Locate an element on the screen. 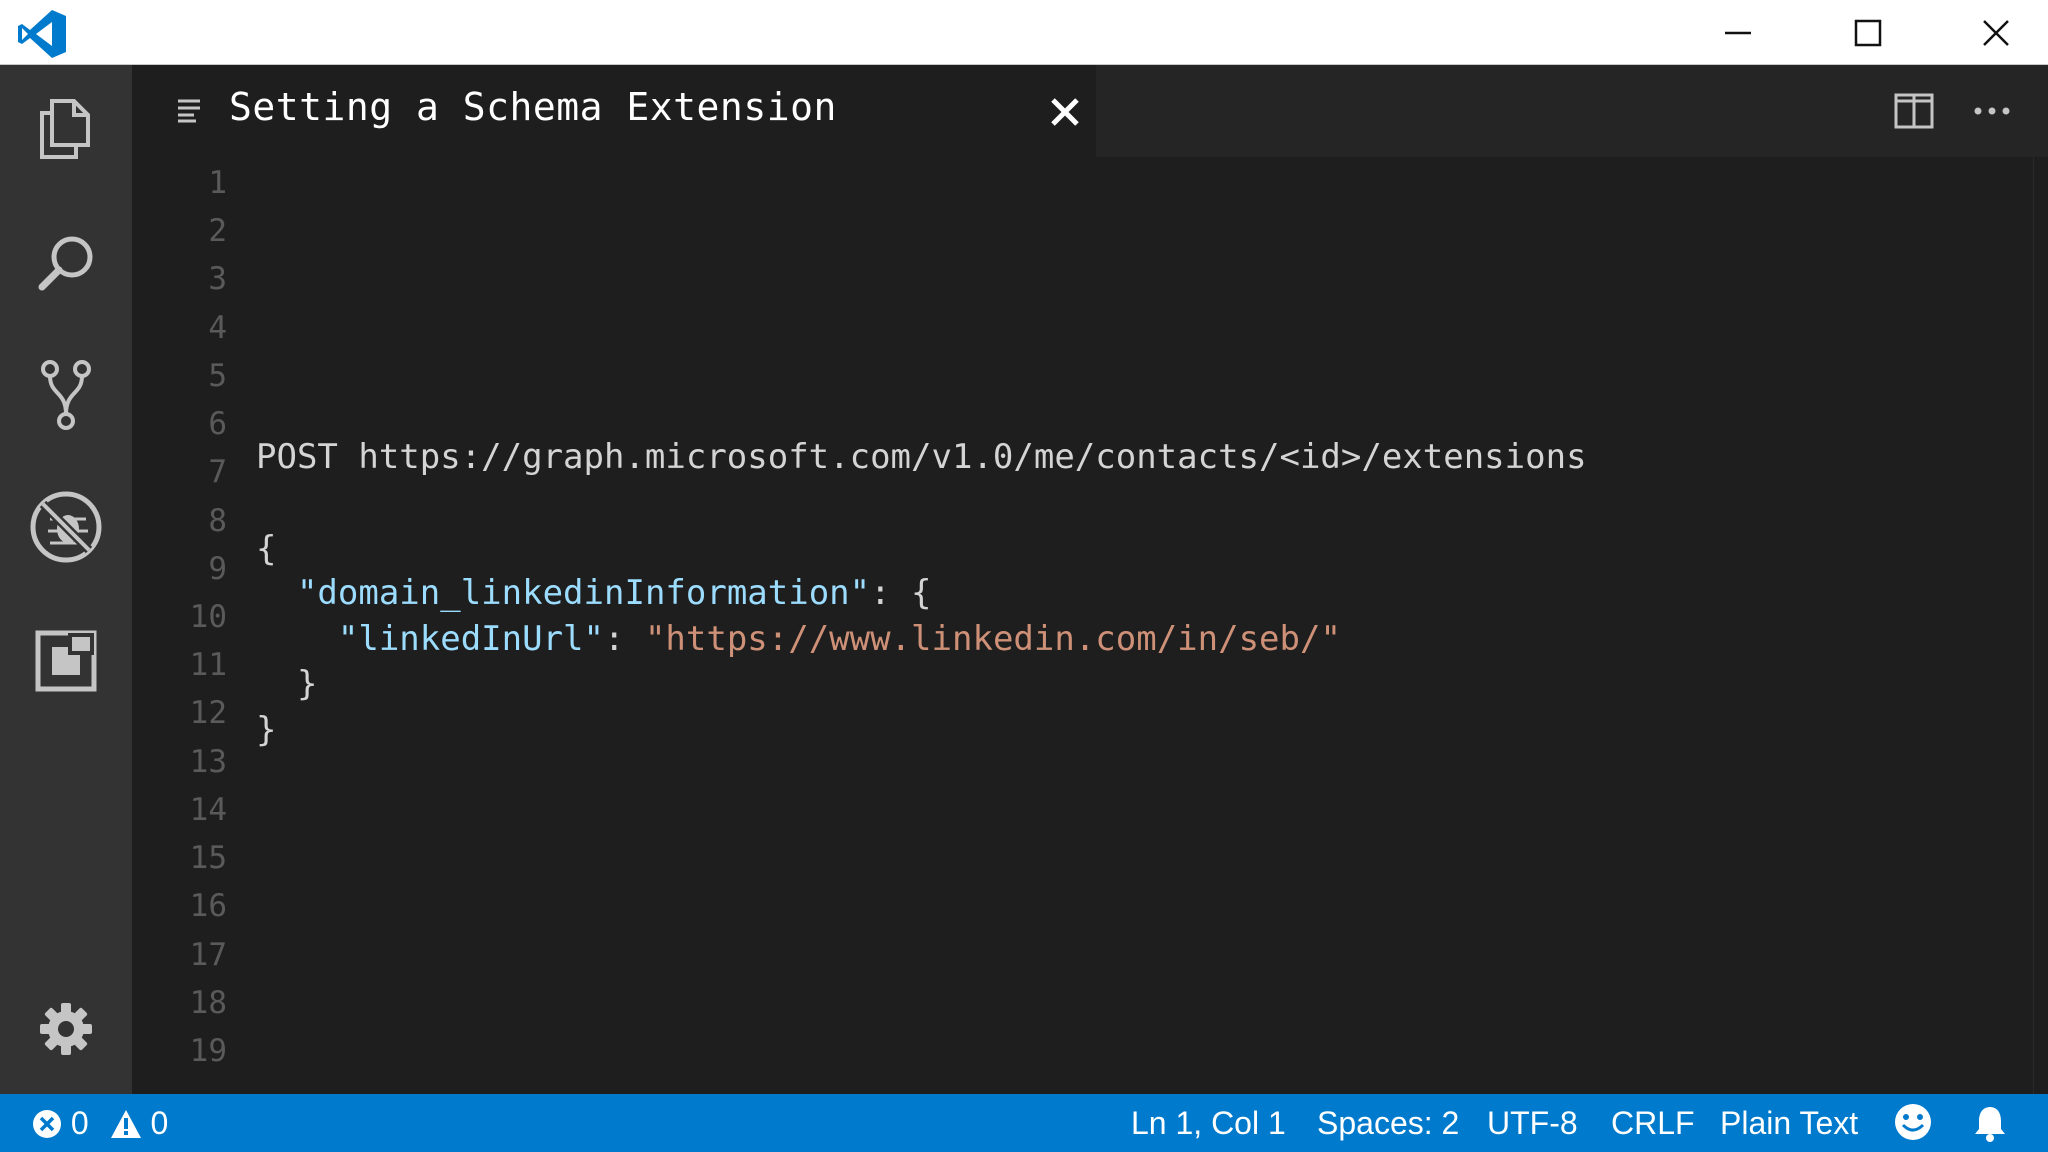  title-bar is located at coordinates (1024, 32).